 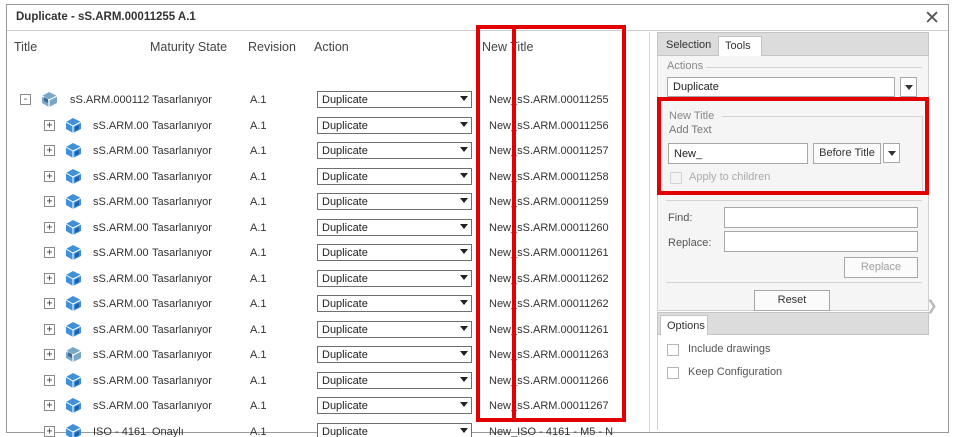 I want to click on tab-tools: Tools, so click(x=740, y=46).